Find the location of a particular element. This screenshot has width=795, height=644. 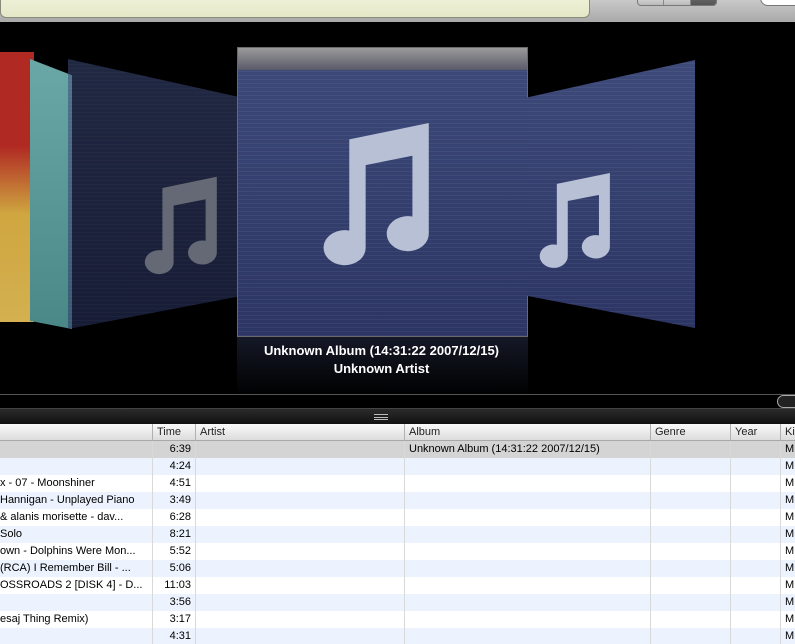

column-header-genre: Genre is located at coordinates (690, 432).